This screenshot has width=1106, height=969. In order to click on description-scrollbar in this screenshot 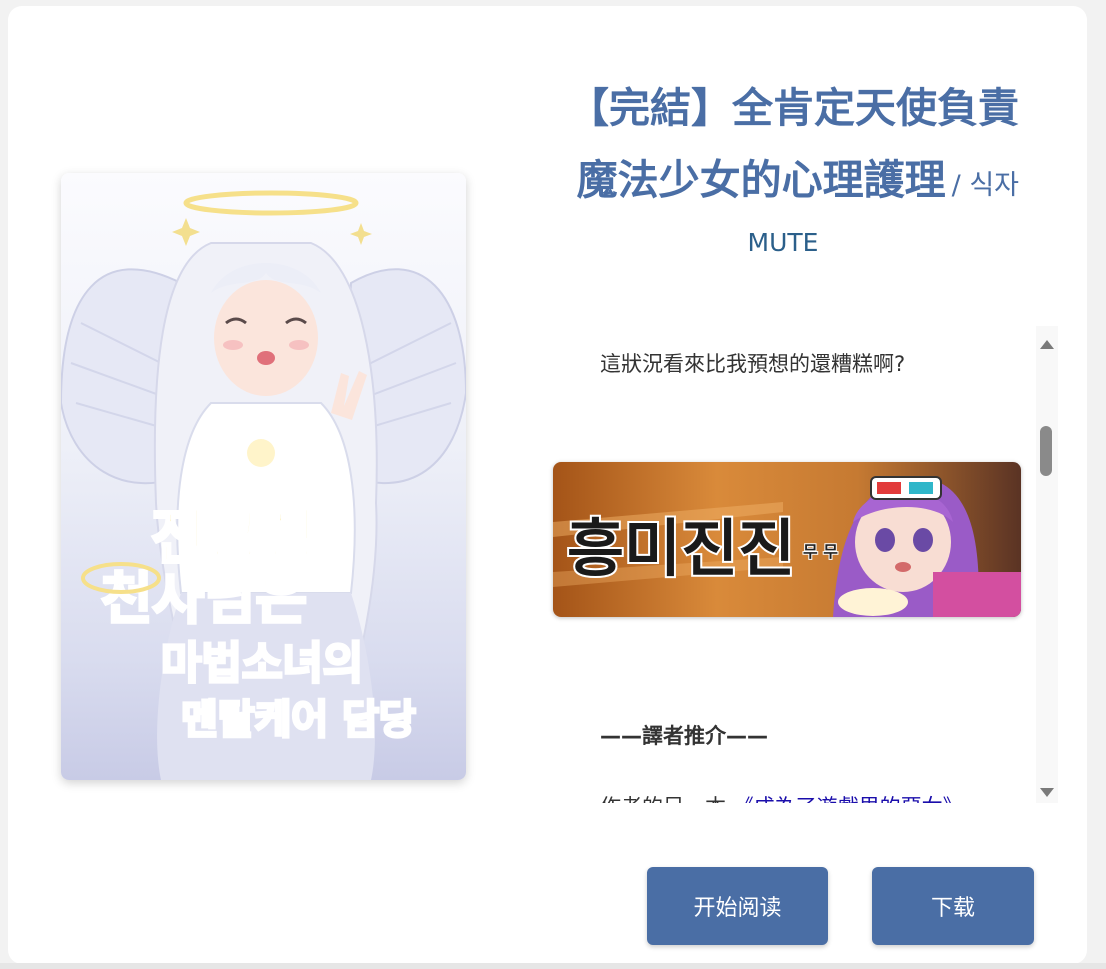, I will do `click(1047, 564)`.